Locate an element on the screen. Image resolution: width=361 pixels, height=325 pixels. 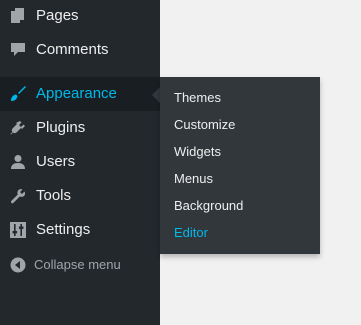
wrench-icon is located at coordinates (18, 196).